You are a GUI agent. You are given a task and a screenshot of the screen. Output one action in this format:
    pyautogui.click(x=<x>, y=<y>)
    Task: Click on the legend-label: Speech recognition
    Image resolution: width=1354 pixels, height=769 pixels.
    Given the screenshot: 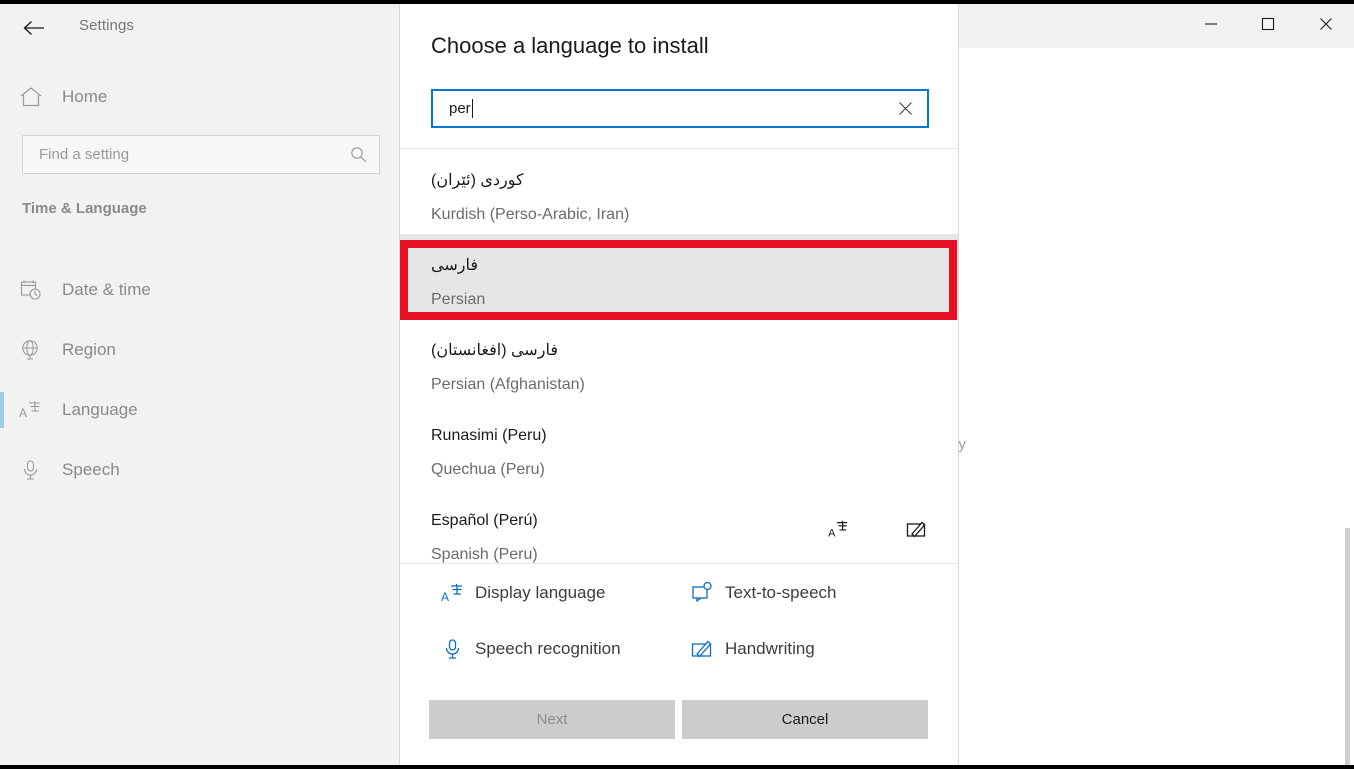 What is the action you would take?
    pyautogui.click(x=548, y=648)
    